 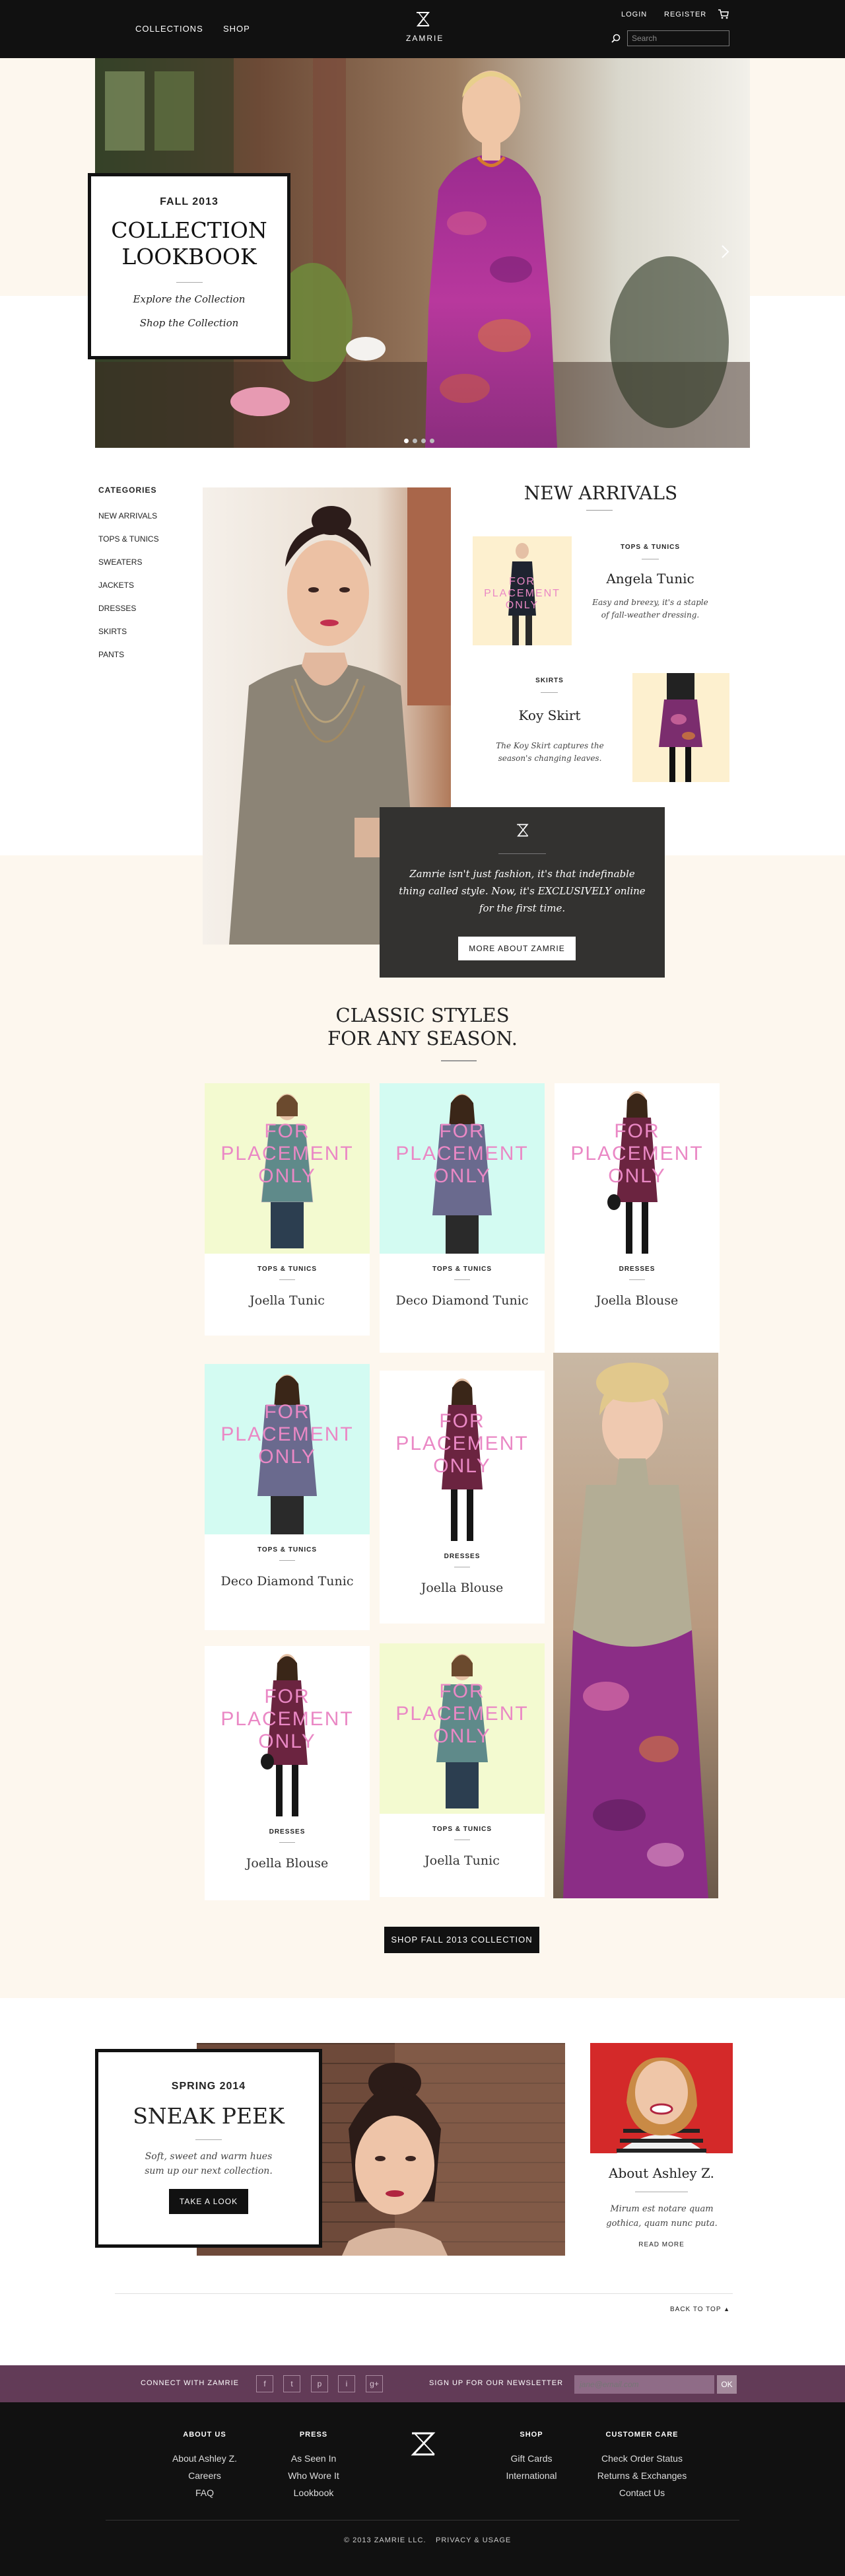 I want to click on hero-next-arrow-icon, so click(x=725, y=251).